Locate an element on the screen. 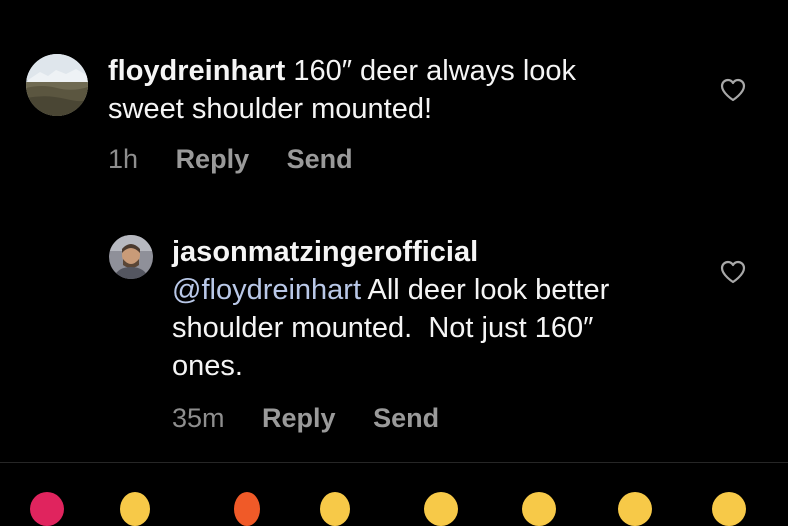 The width and height of the screenshot is (788, 526). comment-timestamp: 35m is located at coordinates (198, 418).